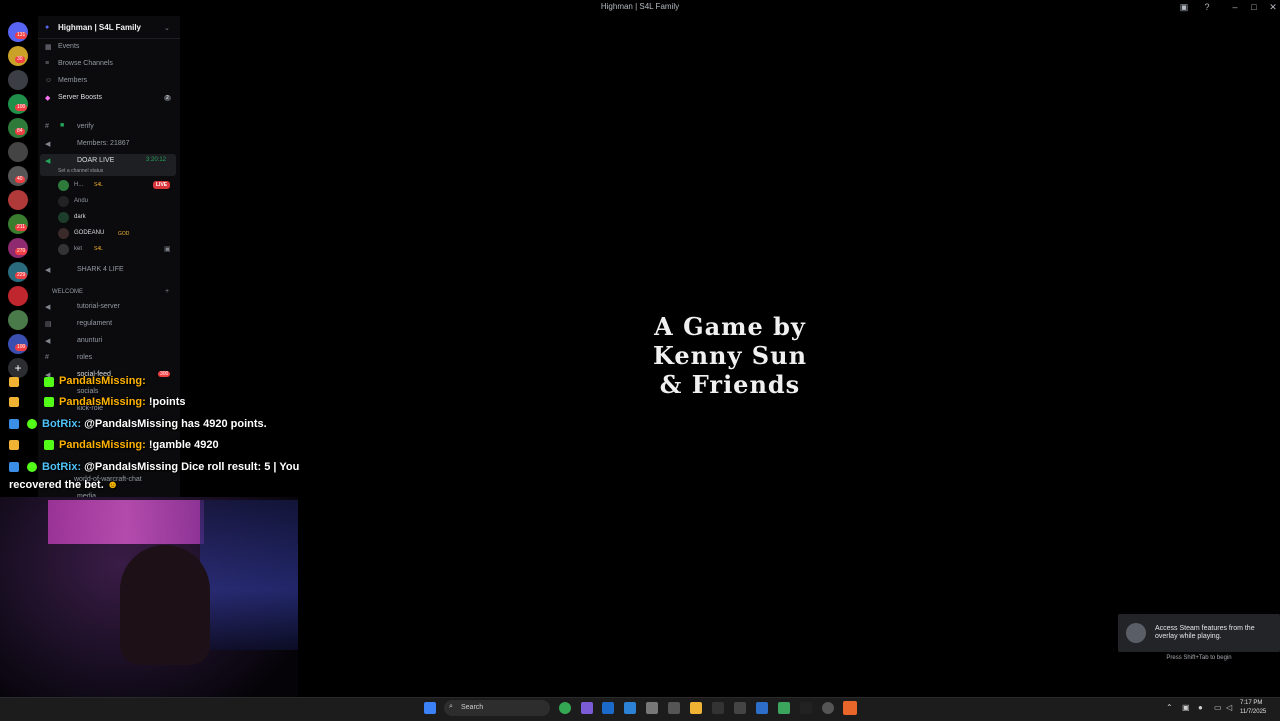 Image resolution: width=1280 pixels, height=721 pixels. Describe the element at coordinates (80, 217) in the screenshot. I see `voice-user: dark` at that location.